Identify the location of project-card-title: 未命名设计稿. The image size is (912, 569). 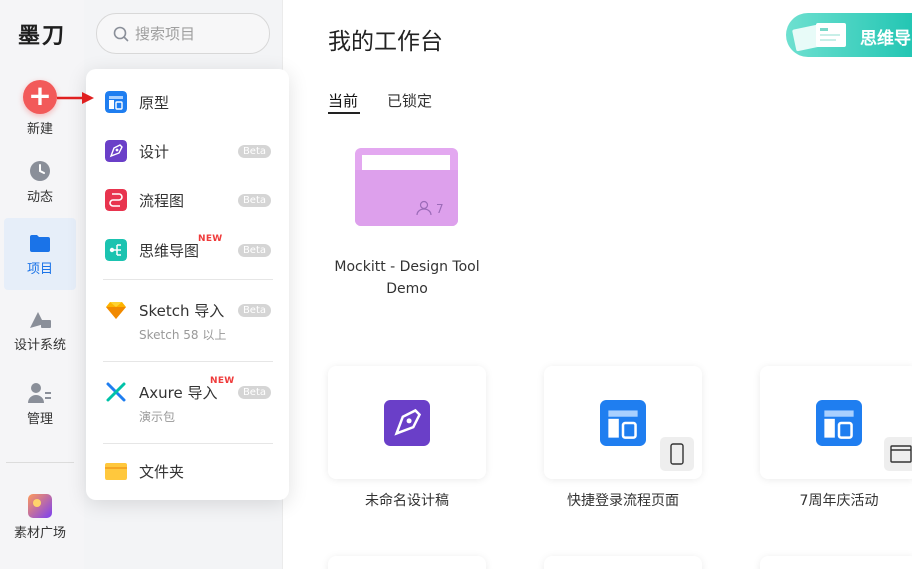
(407, 500).